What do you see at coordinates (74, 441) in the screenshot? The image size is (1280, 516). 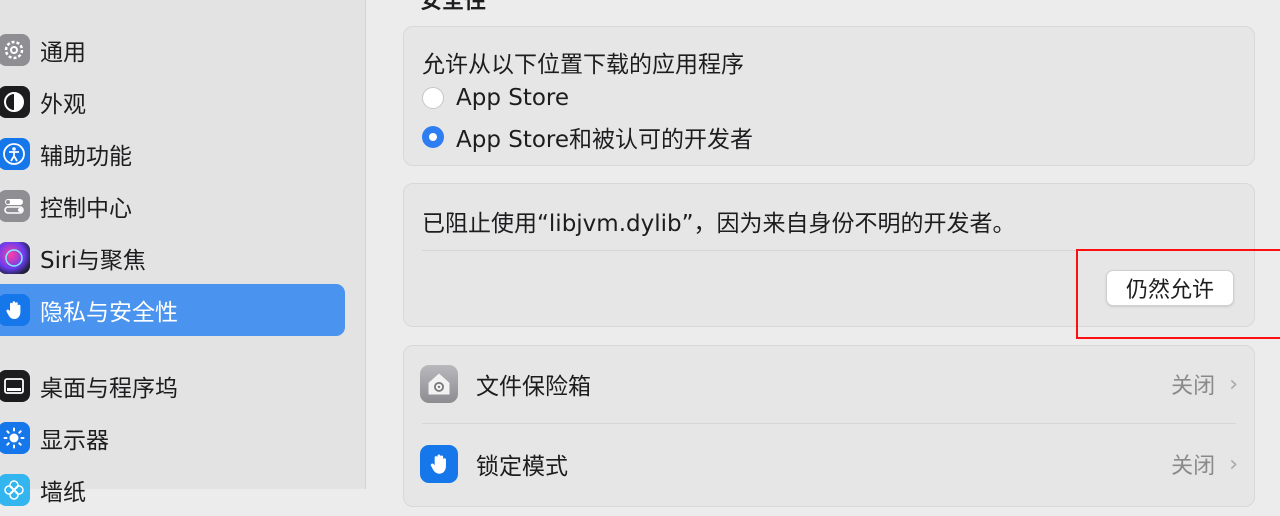 I see `sidebar-item-label: 显示器` at bounding box center [74, 441].